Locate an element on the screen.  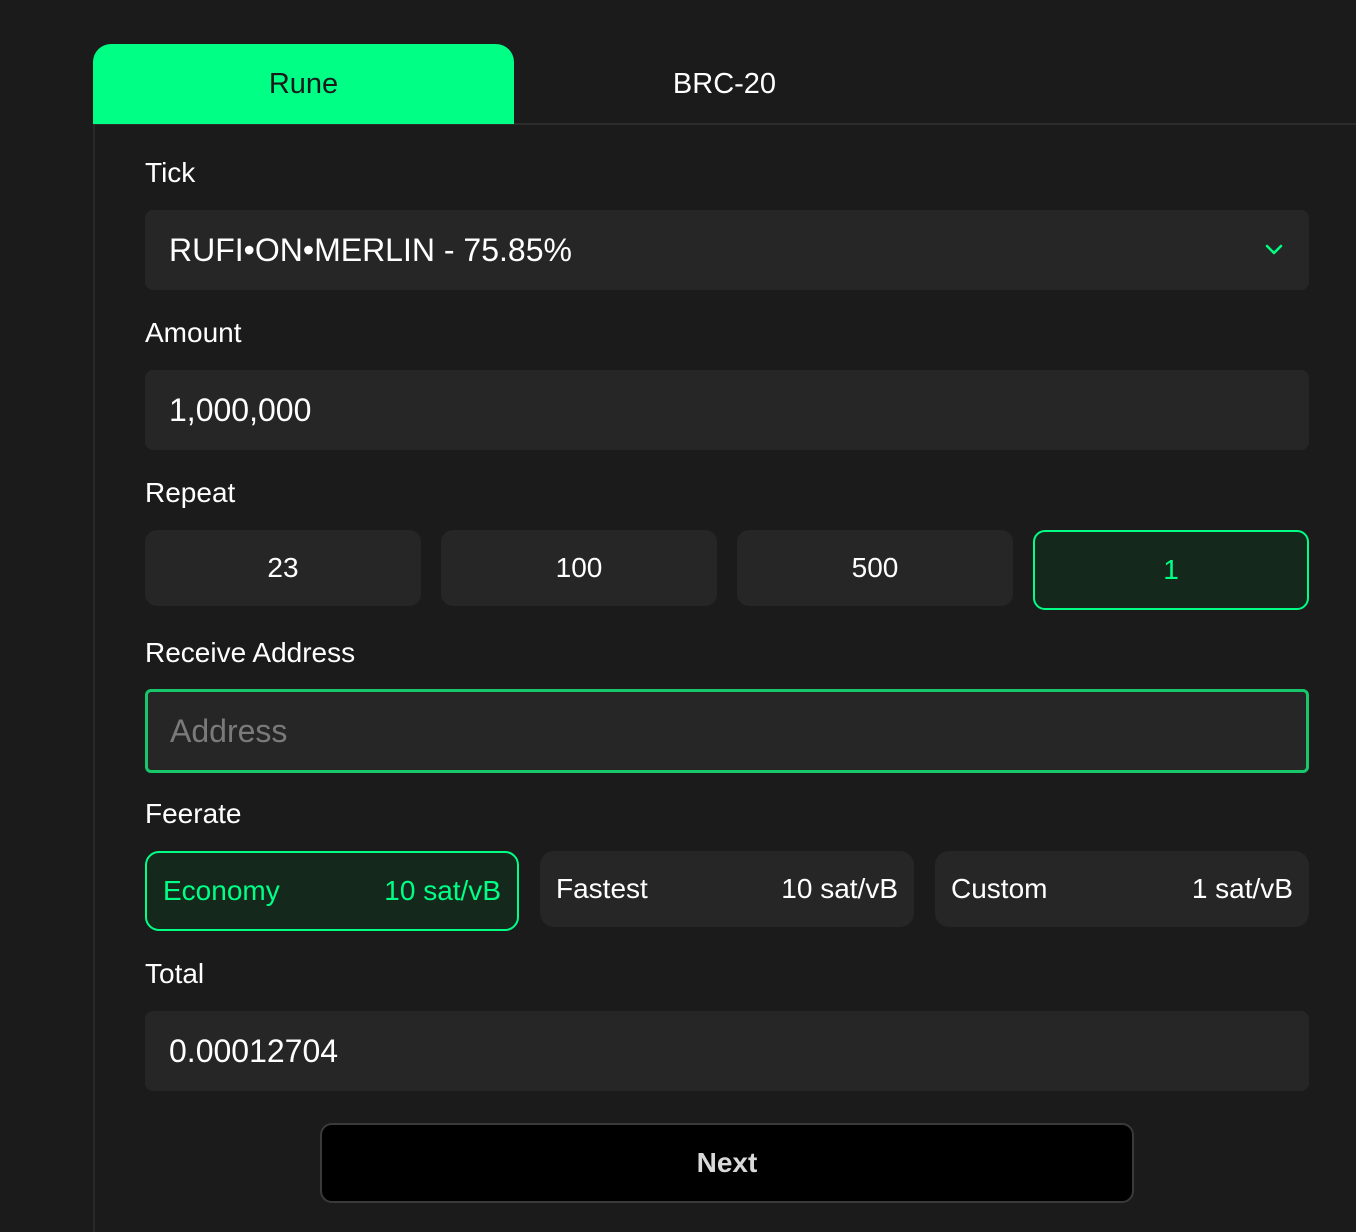
fee-option-custom: Custom 1 sat/vB is located at coordinates (1122, 889).